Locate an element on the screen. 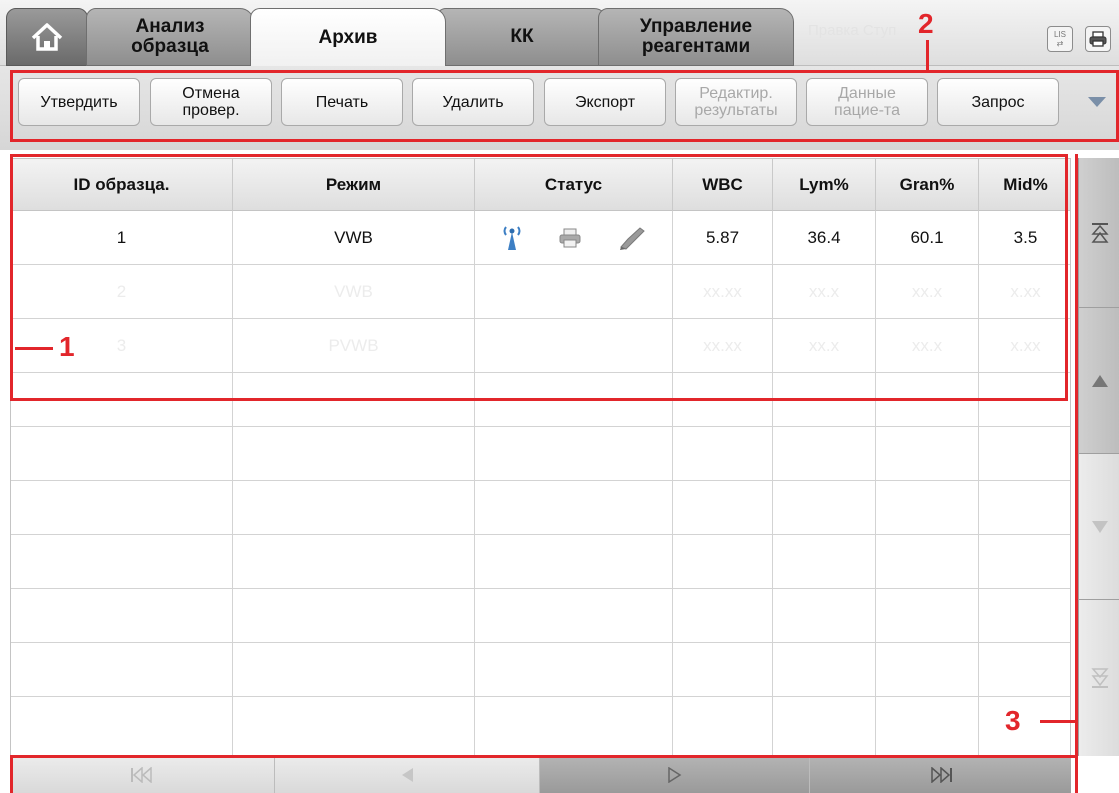  tab-sample-analysis: Анализ образца is located at coordinates (170, 37).